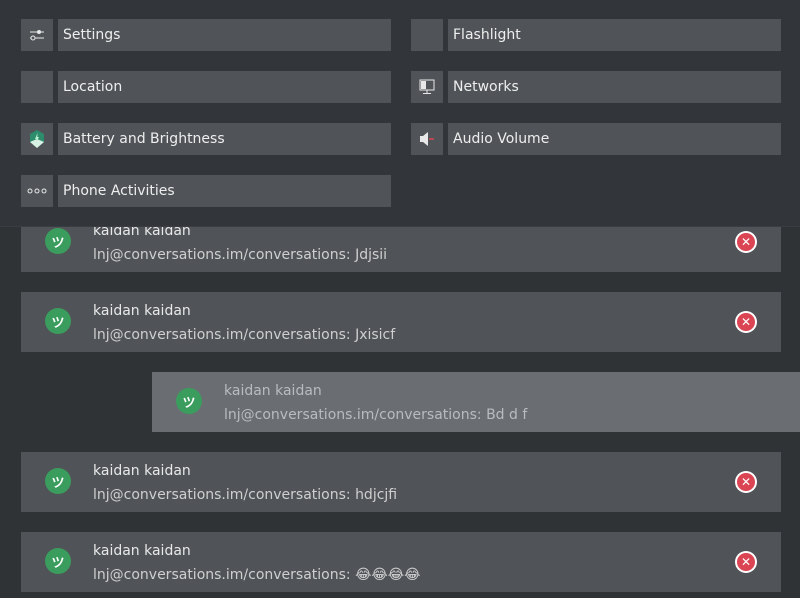 The width and height of the screenshot is (800, 598). I want to click on audio-tile: Audio Volume, so click(596, 139).